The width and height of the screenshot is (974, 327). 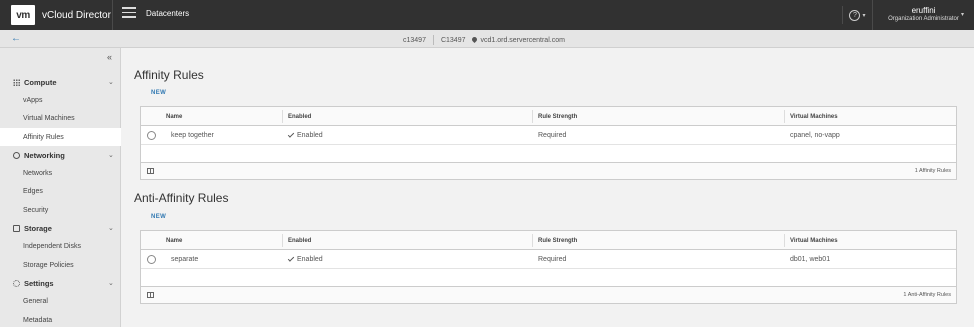 I want to click on sidebar-item-metadata: Metadata, so click(x=60, y=319).